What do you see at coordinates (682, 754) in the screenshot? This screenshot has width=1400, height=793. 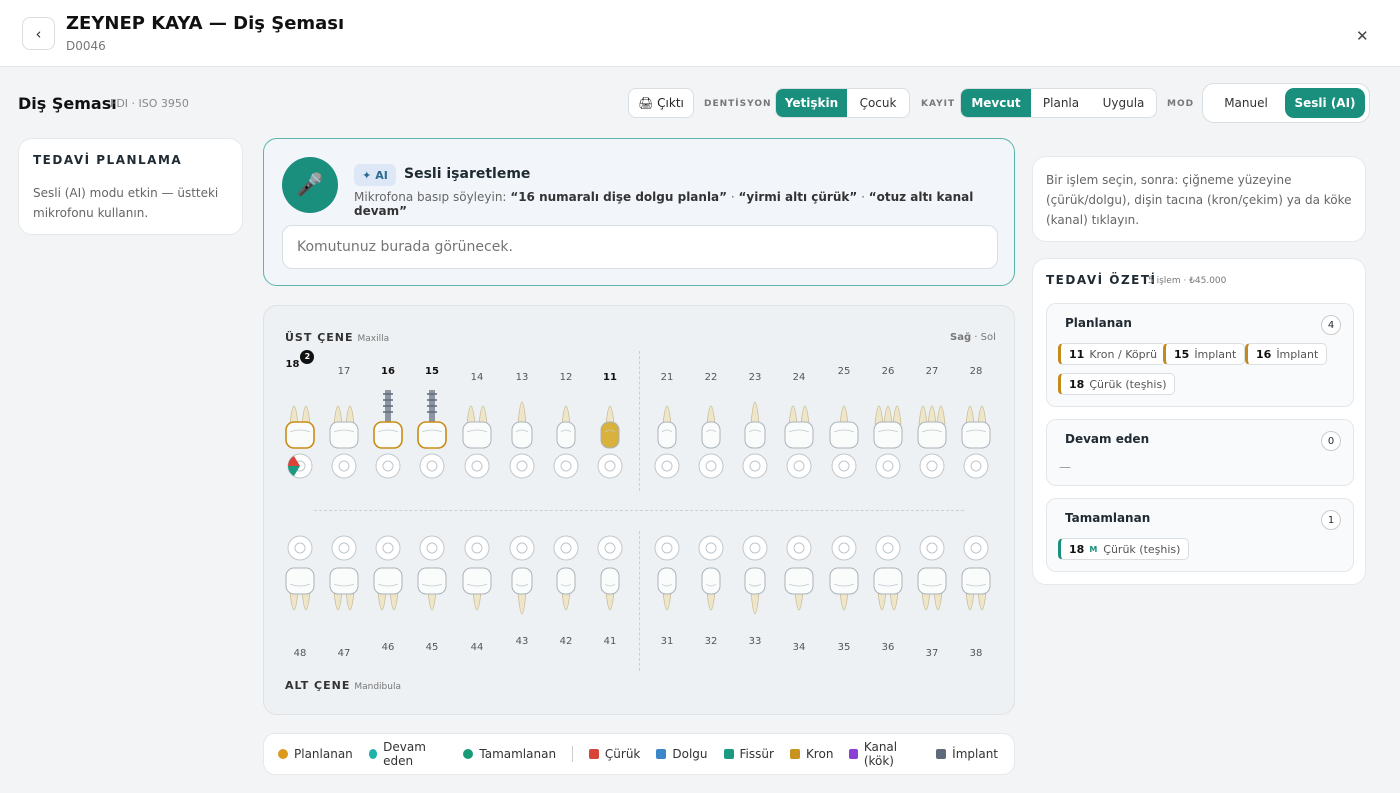 I see `legend-procedure-item: Dolgu` at bounding box center [682, 754].